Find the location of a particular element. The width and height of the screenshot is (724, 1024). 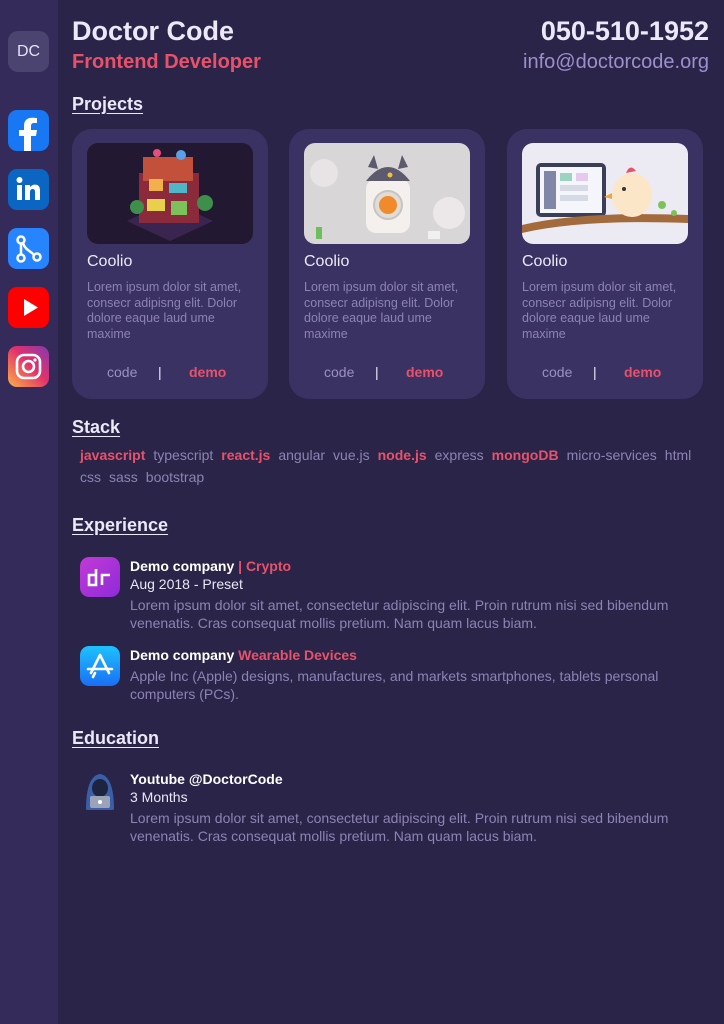

projects-heading: Projects is located at coordinates (108, 104).